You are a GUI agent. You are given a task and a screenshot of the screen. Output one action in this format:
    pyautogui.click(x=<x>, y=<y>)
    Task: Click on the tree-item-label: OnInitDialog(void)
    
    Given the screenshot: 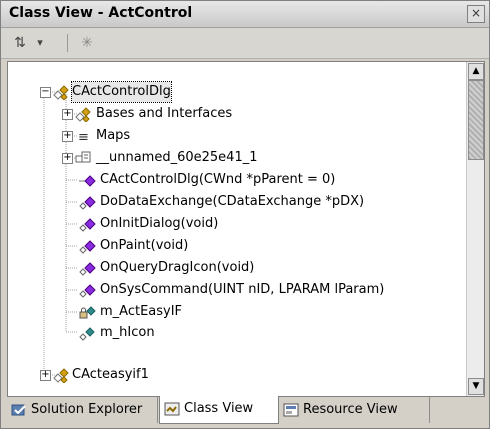 What is the action you would take?
    pyautogui.click(x=159, y=223)
    